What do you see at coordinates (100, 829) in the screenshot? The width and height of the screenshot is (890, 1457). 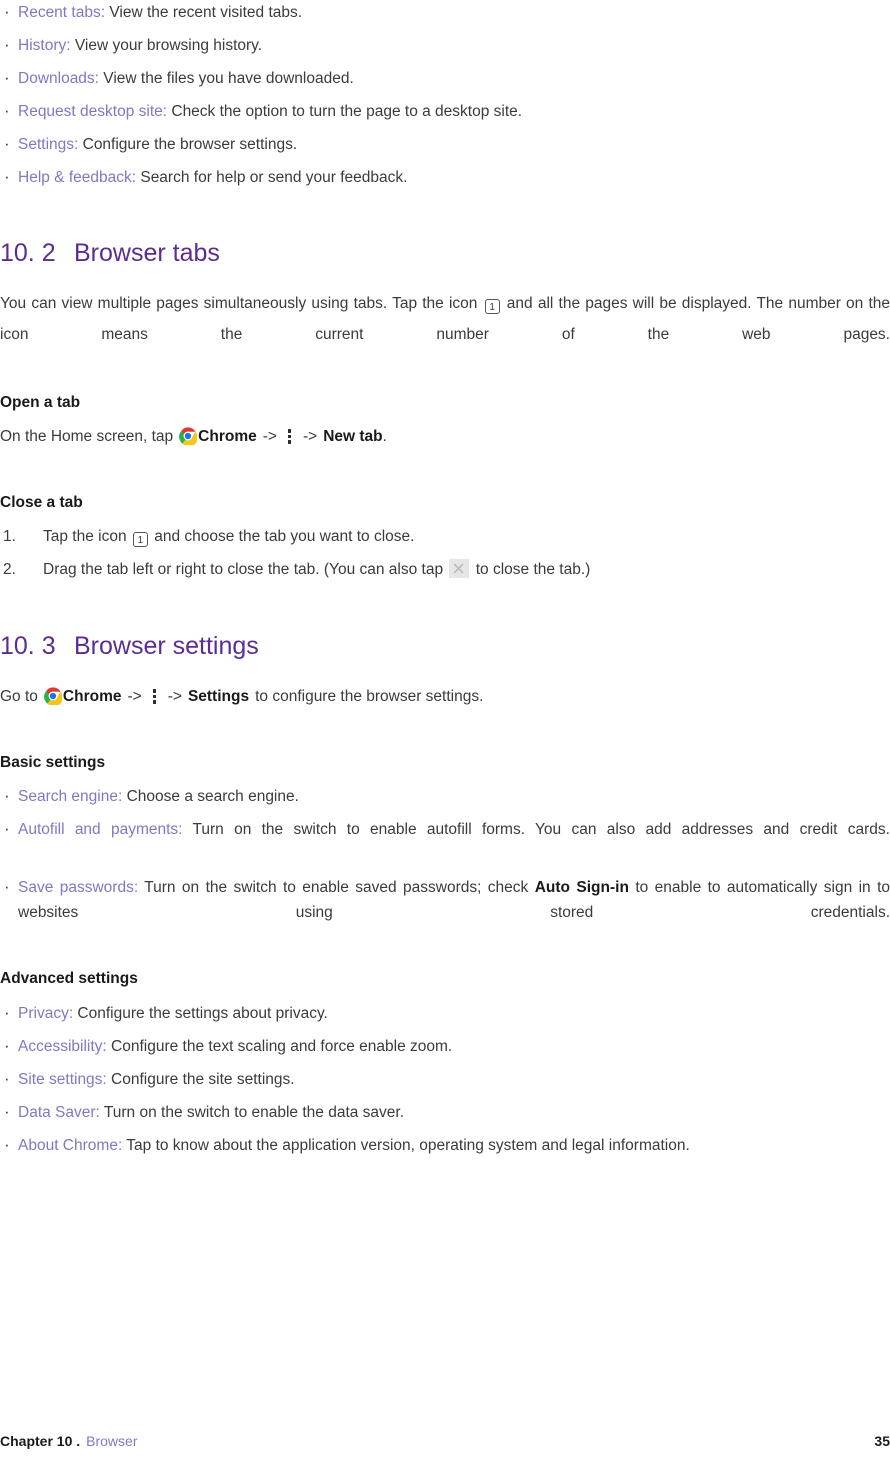 I see `setting-term: Autofill and payments:` at bounding box center [100, 829].